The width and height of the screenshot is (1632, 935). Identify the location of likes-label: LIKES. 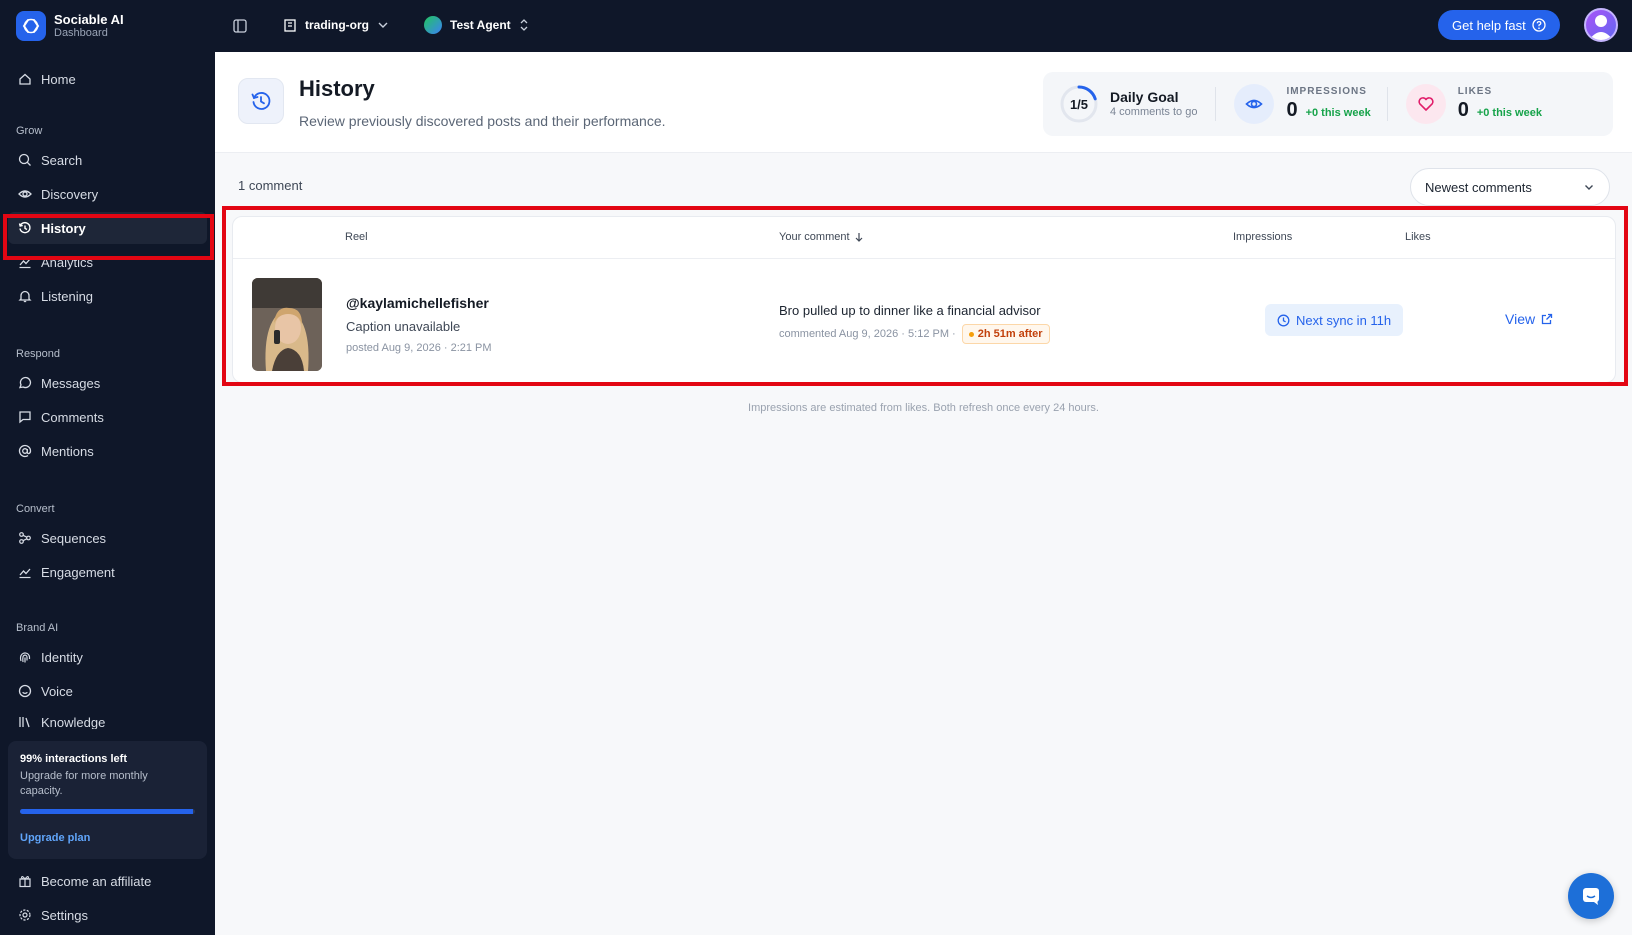
(1475, 91).